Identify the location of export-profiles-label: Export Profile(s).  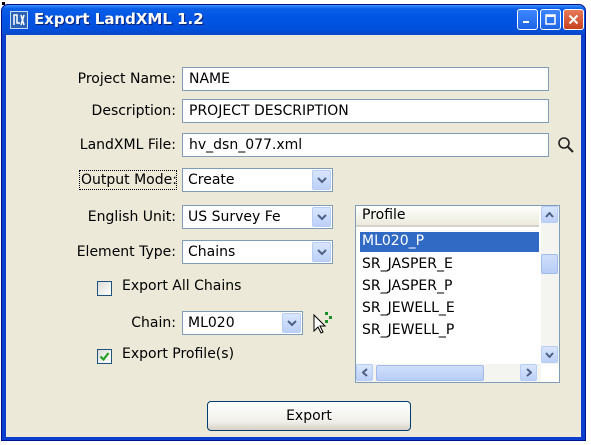
(178, 354).